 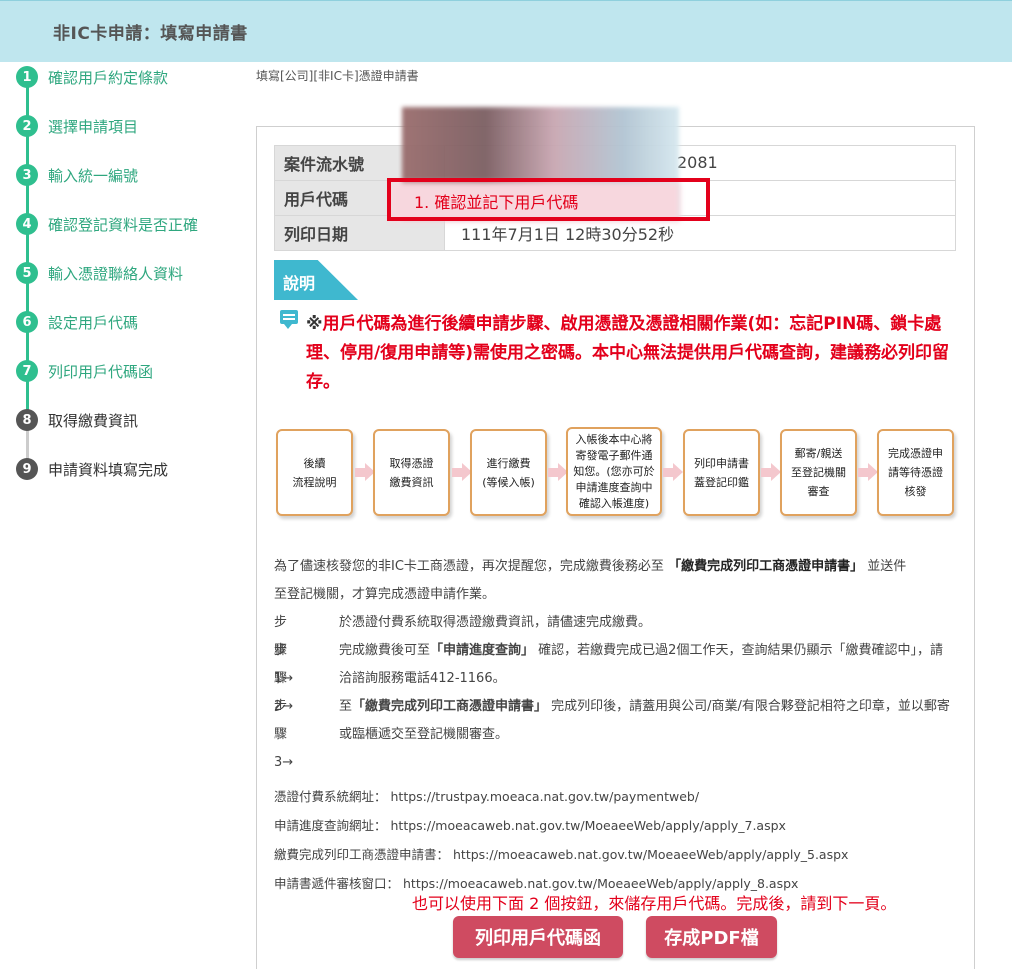 I want to click on step-label: 取得繳費資訊, so click(x=93, y=420).